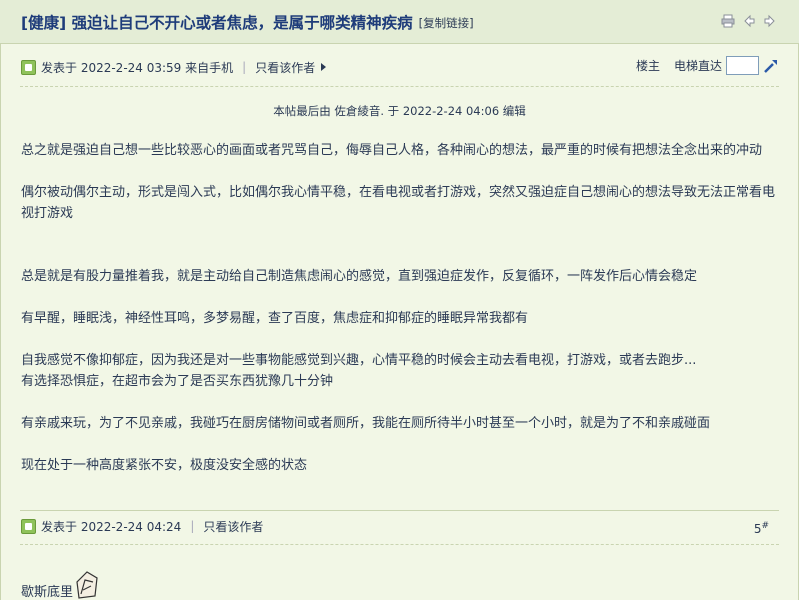 The image size is (799, 600). I want to click on thread-title-bar: [健康] 强迫让自己不开心或者焦虑，是属于哪类精神疾病 [复制链接], so click(399, 22).